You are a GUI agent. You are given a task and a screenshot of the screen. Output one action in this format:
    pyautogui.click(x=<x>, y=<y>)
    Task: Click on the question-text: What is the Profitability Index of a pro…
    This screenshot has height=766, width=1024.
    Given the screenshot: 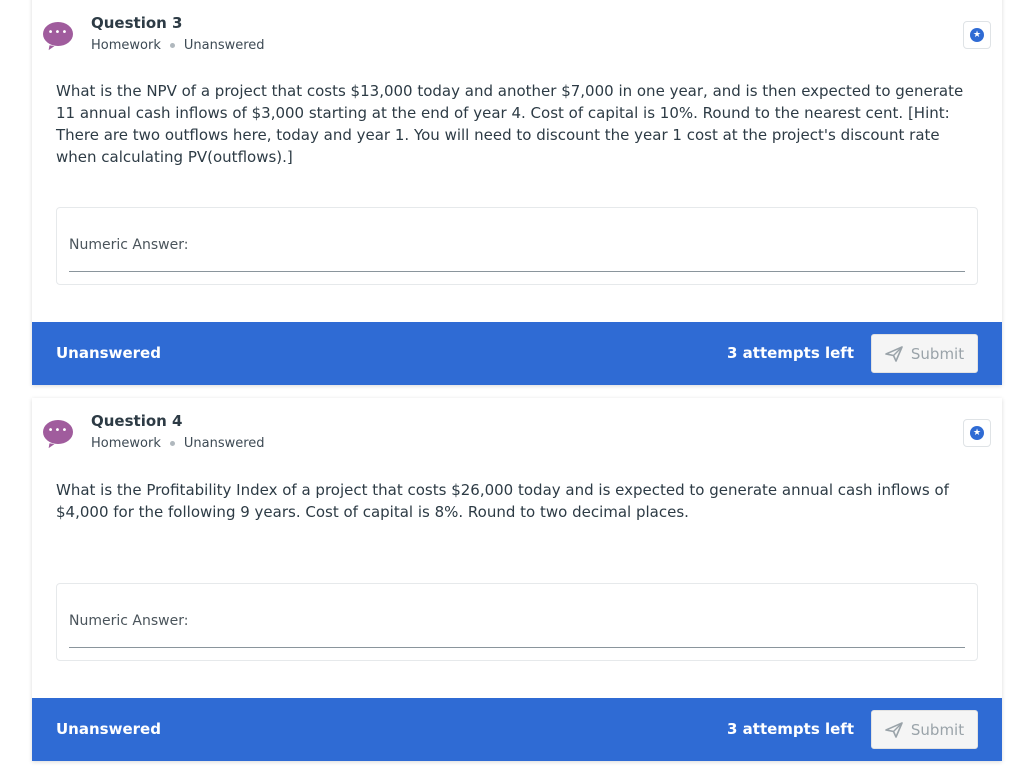 What is the action you would take?
    pyautogui.click(x=502, y=501)
    